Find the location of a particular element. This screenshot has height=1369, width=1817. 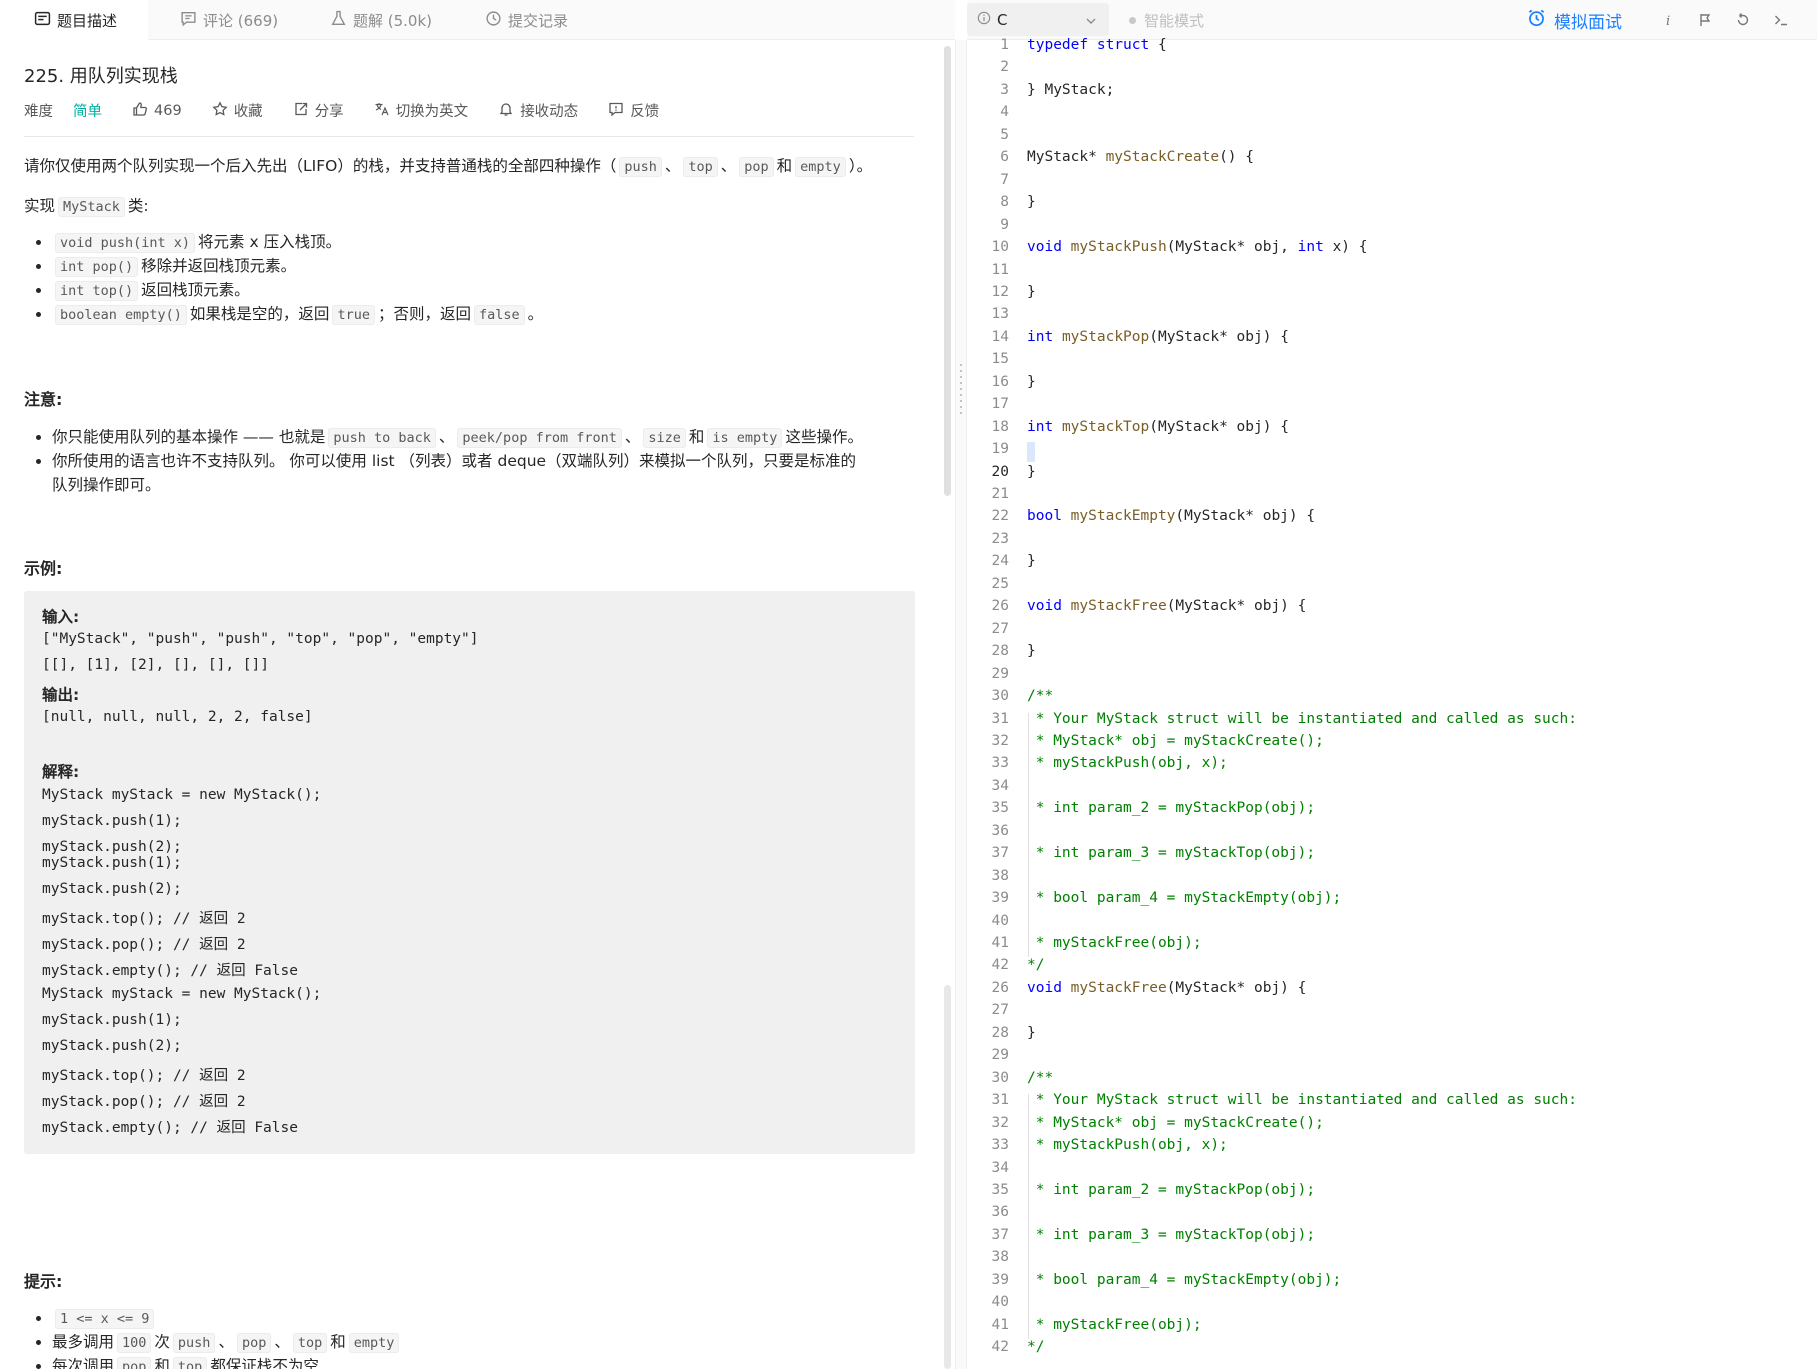

line-number: 37 is located at coordinates (1000, 853).